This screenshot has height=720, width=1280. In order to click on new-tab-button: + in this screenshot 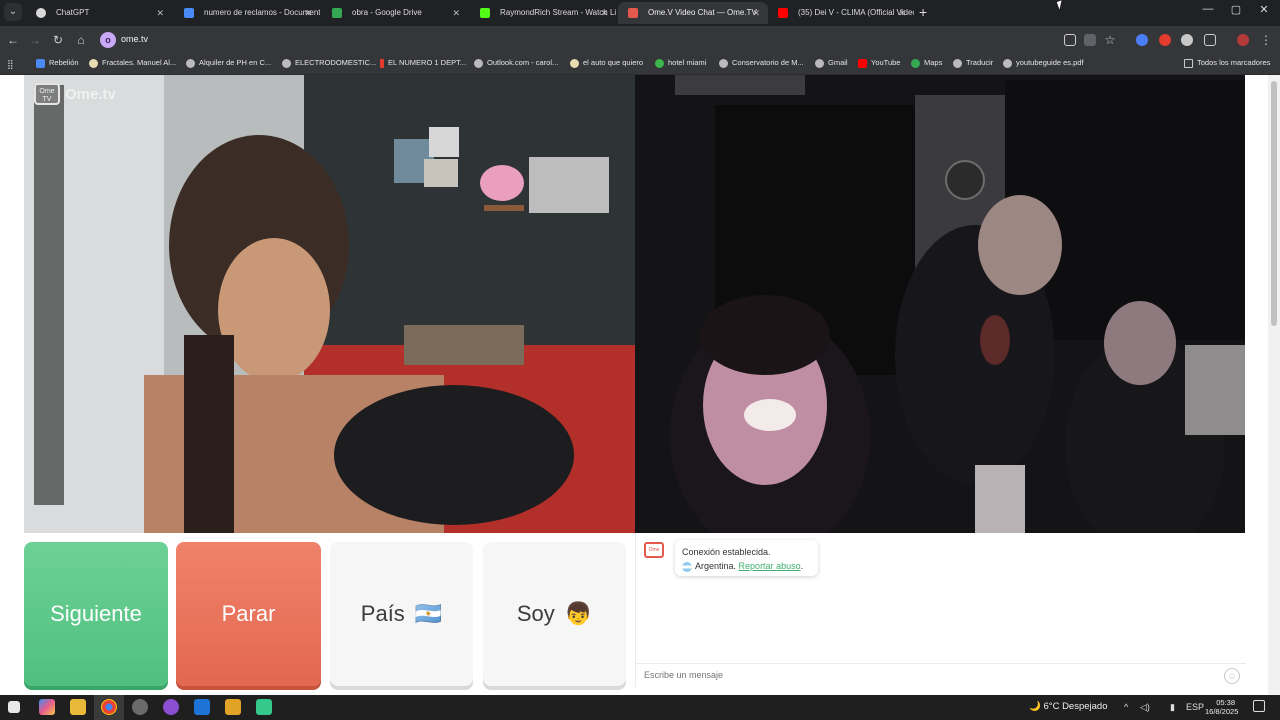, I will do `click(923, 12)`.